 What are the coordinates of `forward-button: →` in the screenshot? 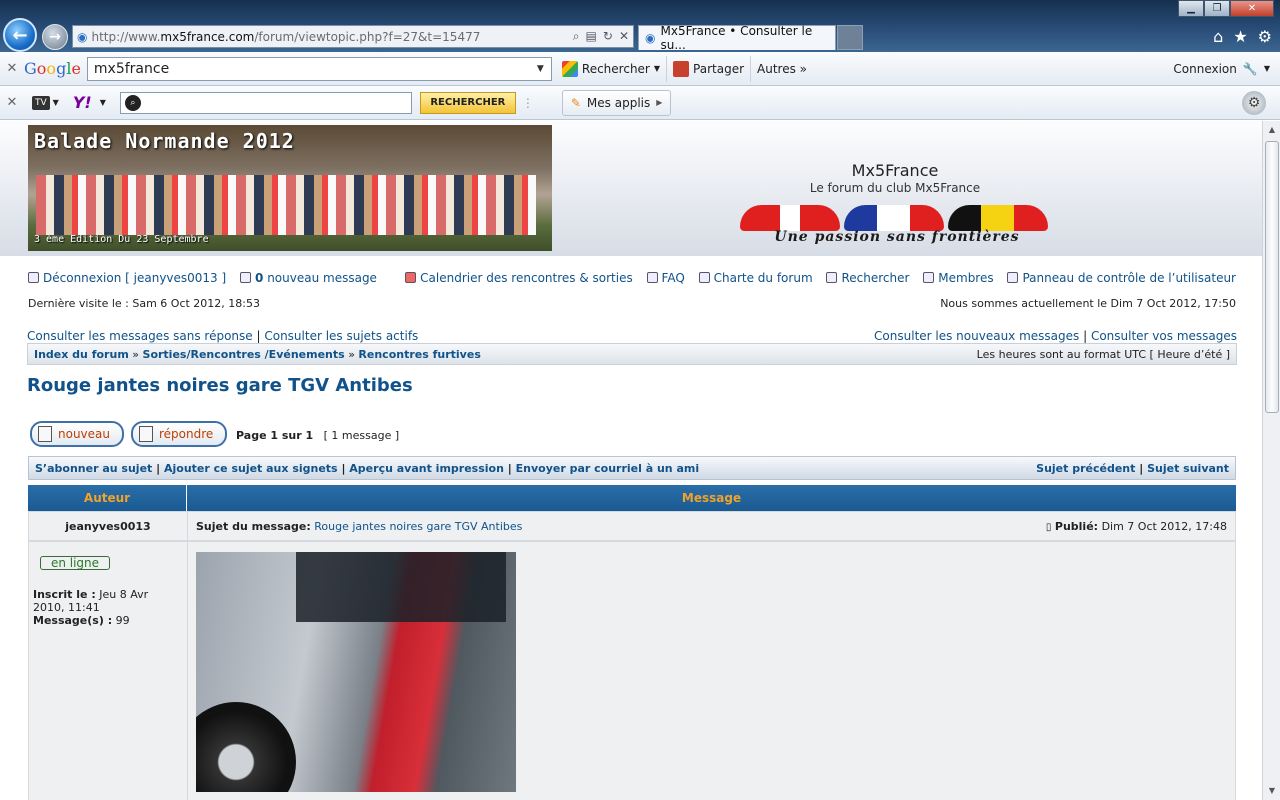 It's located at (55, 37).